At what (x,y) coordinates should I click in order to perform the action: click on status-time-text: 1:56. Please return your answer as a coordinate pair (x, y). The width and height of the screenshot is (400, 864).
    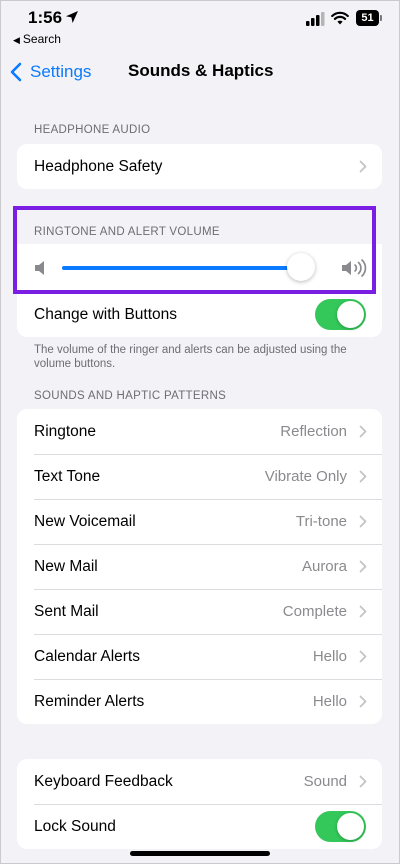
    Looking at the image, I should click on (45, 17).